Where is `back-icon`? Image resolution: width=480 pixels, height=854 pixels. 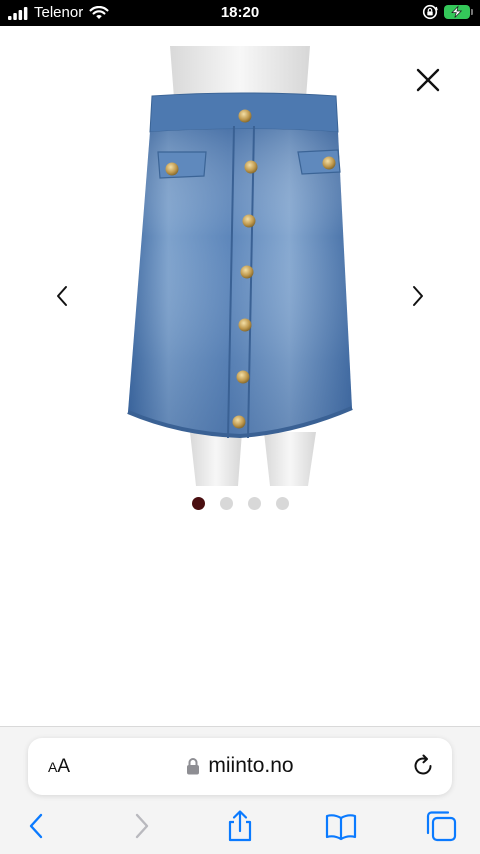
back-icon is located at coordinates (37, 826).